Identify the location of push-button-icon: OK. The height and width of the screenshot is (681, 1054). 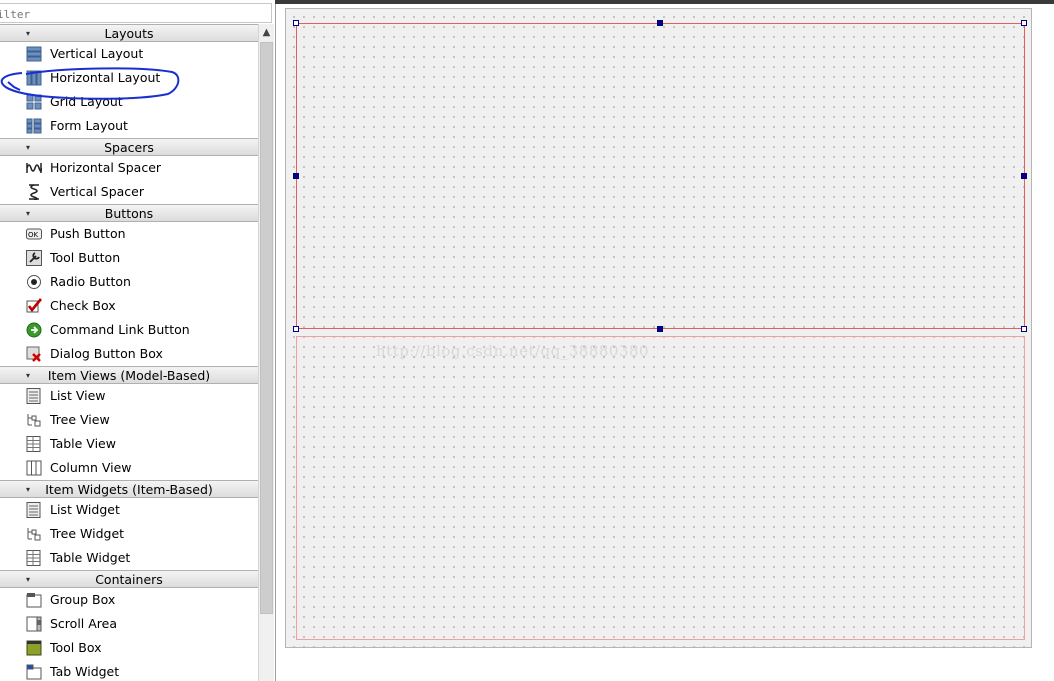
(34, 234).